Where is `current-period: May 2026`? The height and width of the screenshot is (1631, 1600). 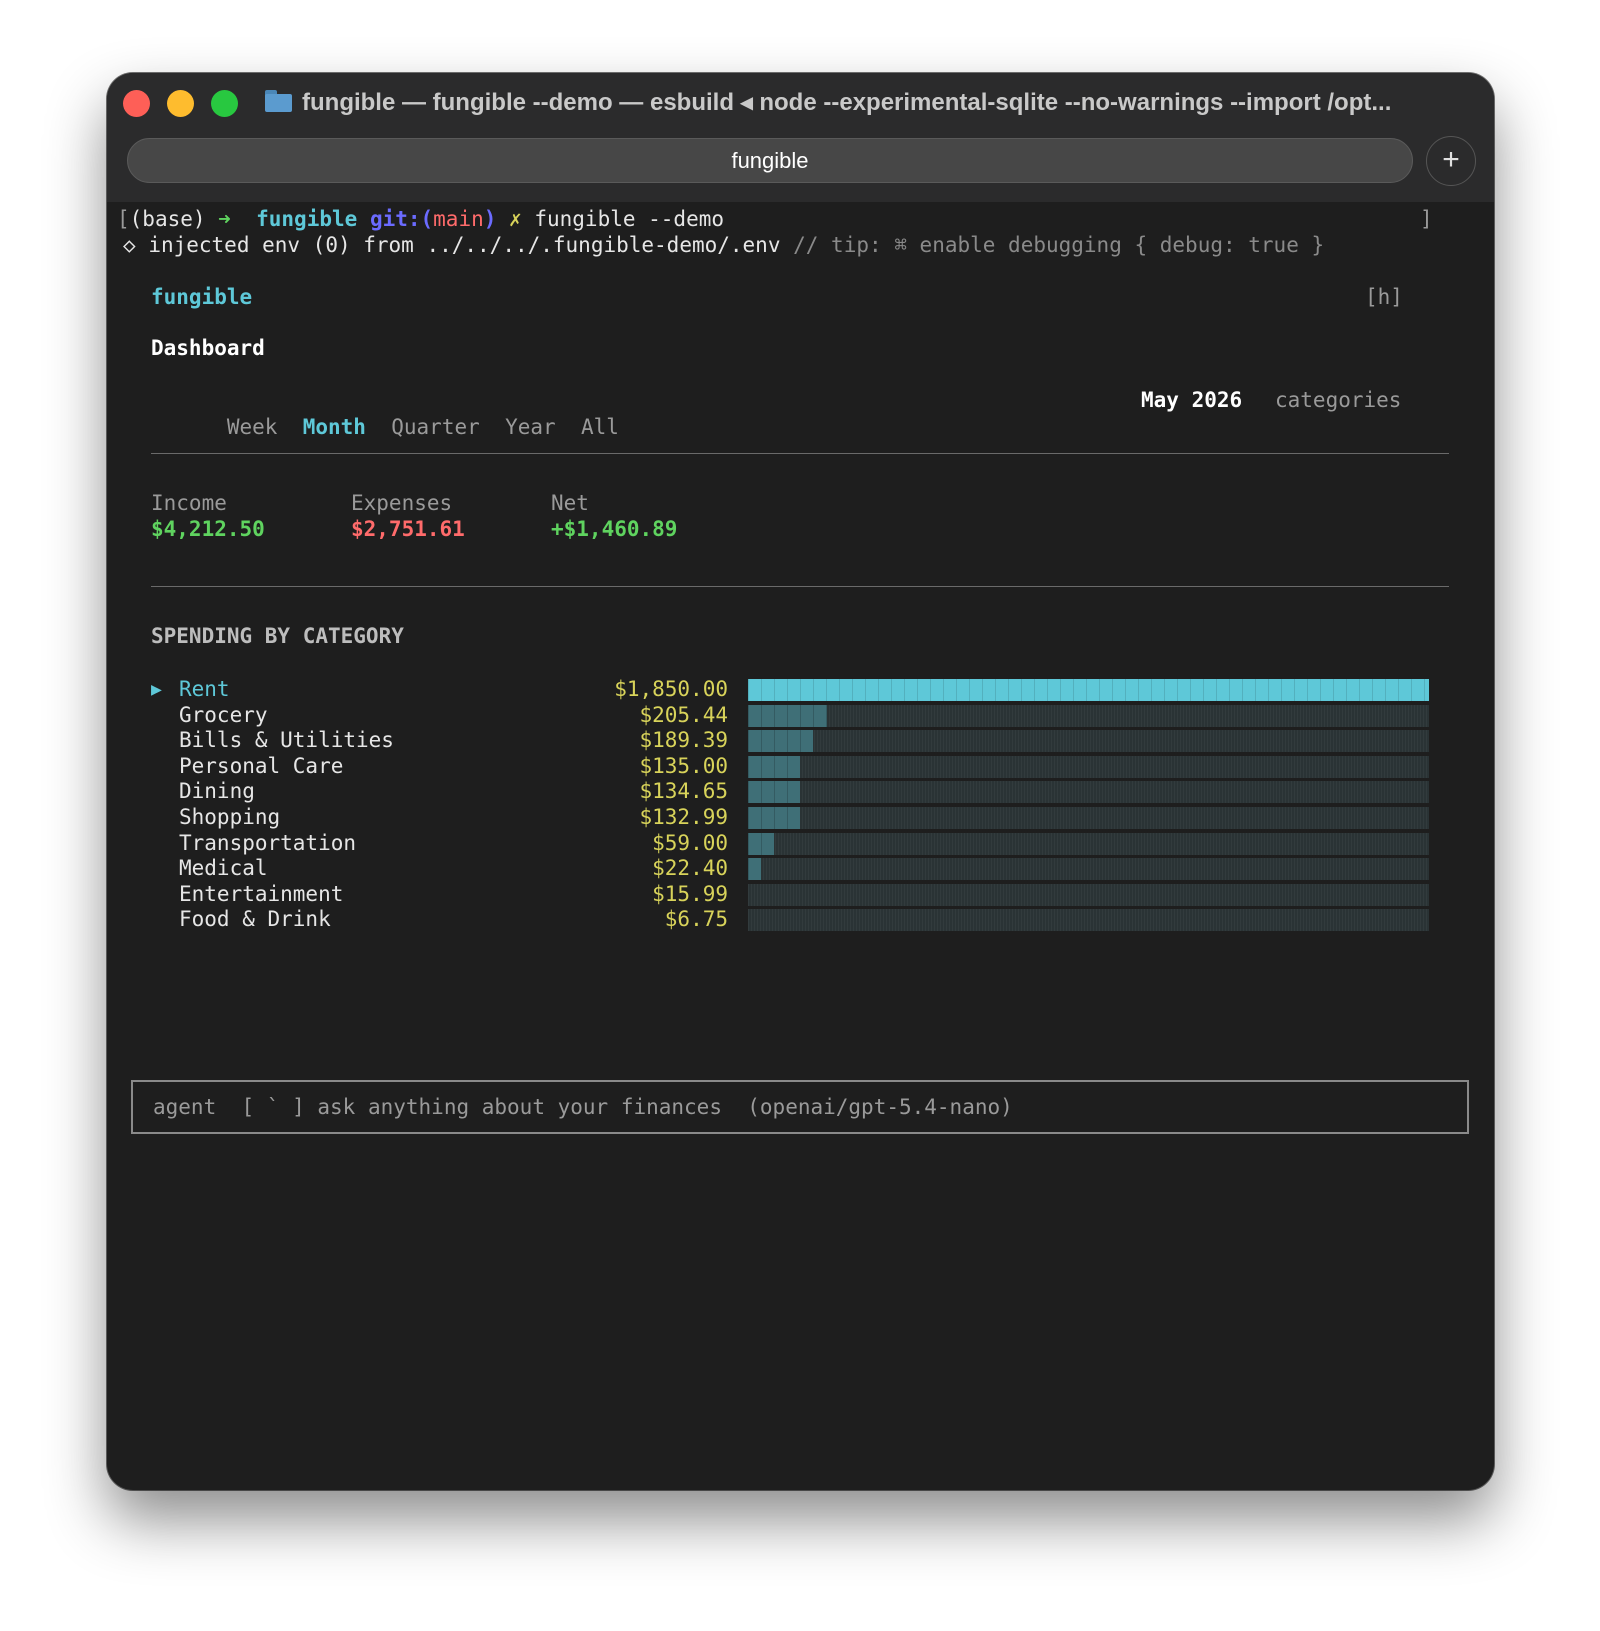 current-period: May 2026 is located at coordinates (1191, 400).